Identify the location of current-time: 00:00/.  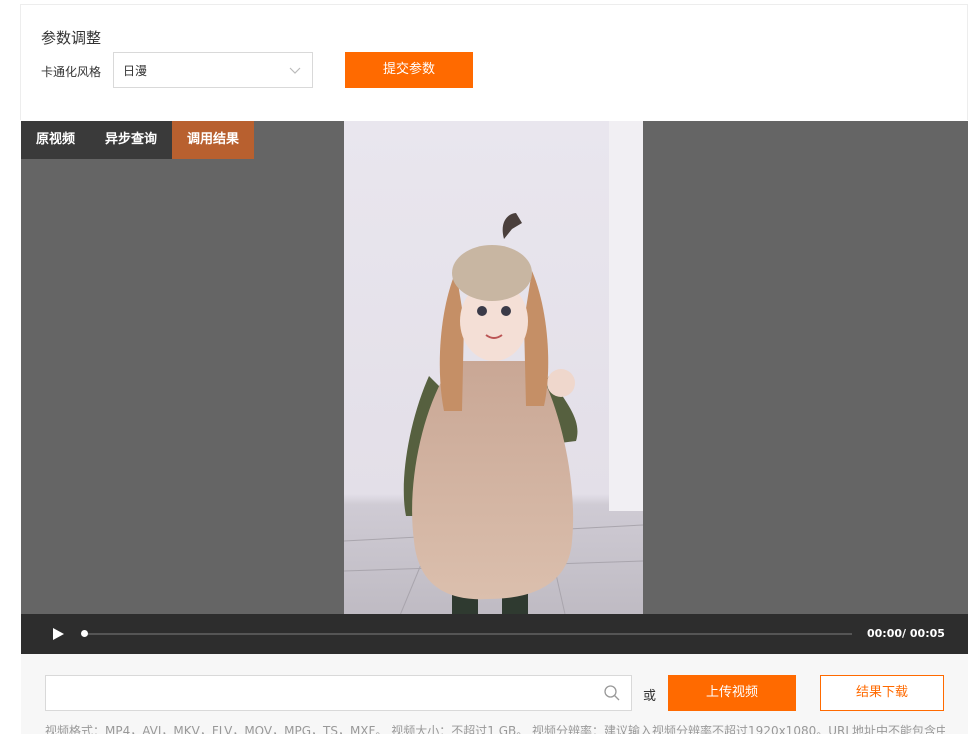
(887, 633).